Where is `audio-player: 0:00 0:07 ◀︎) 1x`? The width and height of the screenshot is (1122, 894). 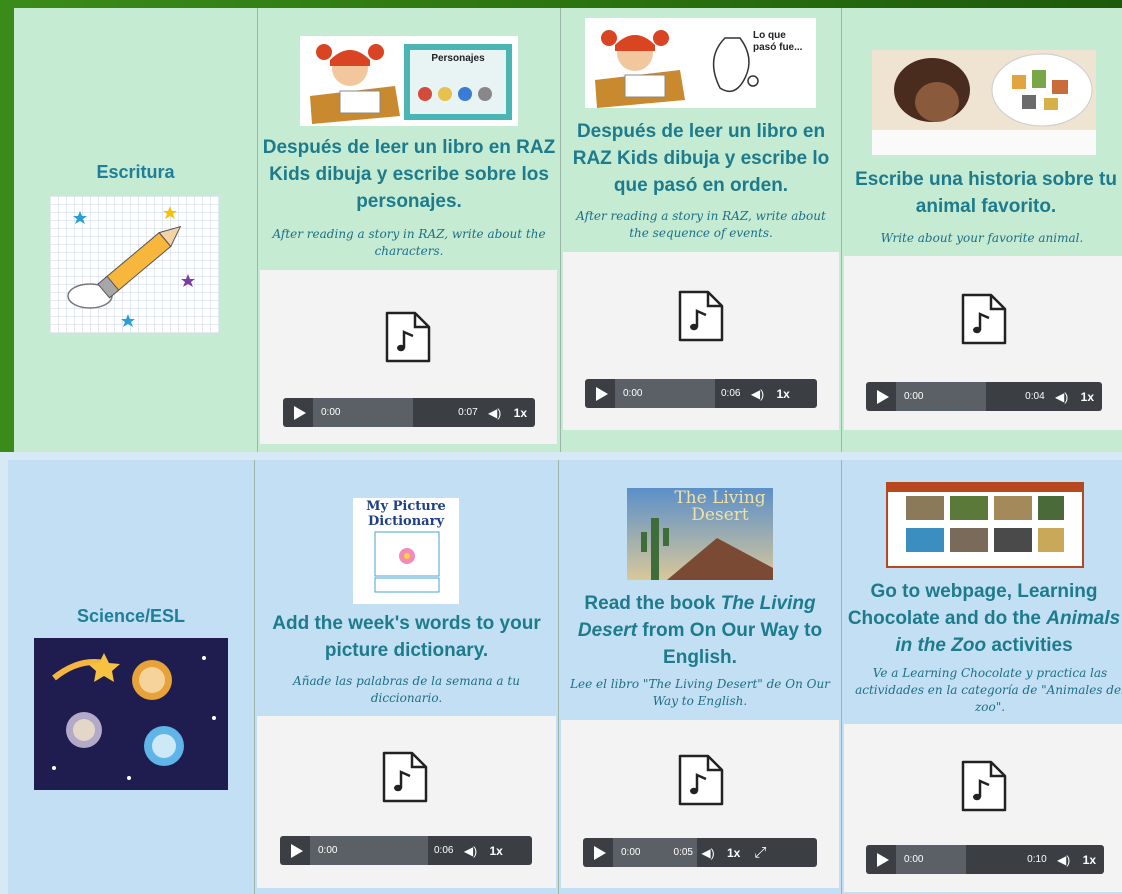 audio-player: 0:00 0:07 ◀︎) 1x is located at coordinates (409, 412).